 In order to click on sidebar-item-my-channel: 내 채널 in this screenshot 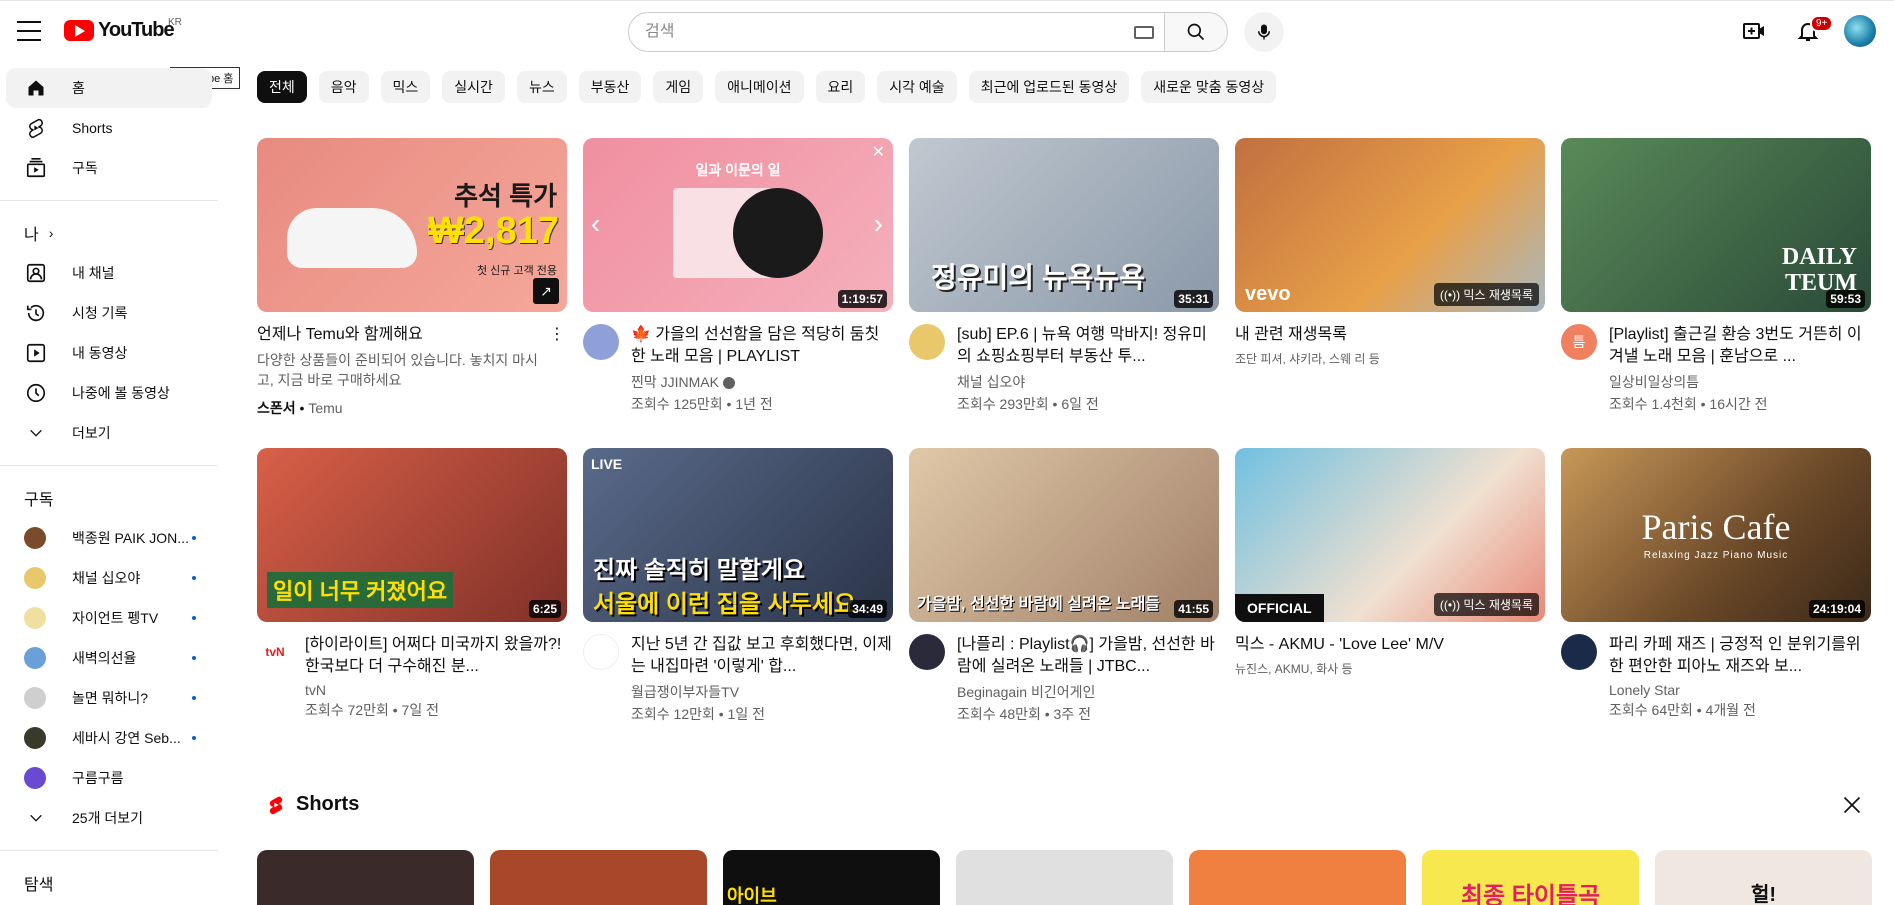, I will do `click(109, 273)`.